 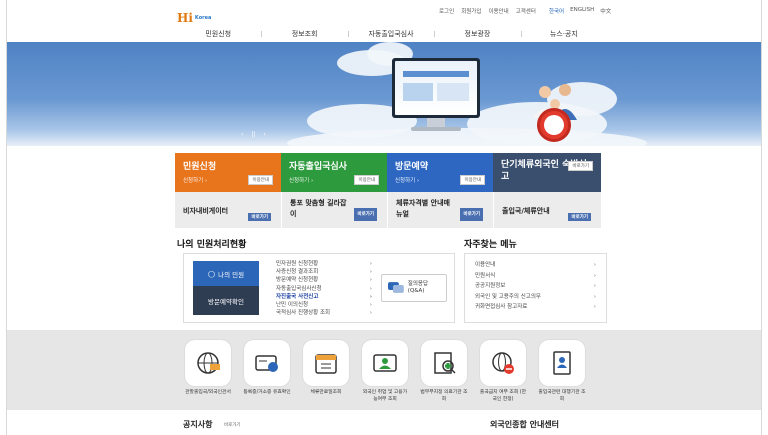 I want to click on visit-check-button: 방문예약확인, so click(x=226, y=300).